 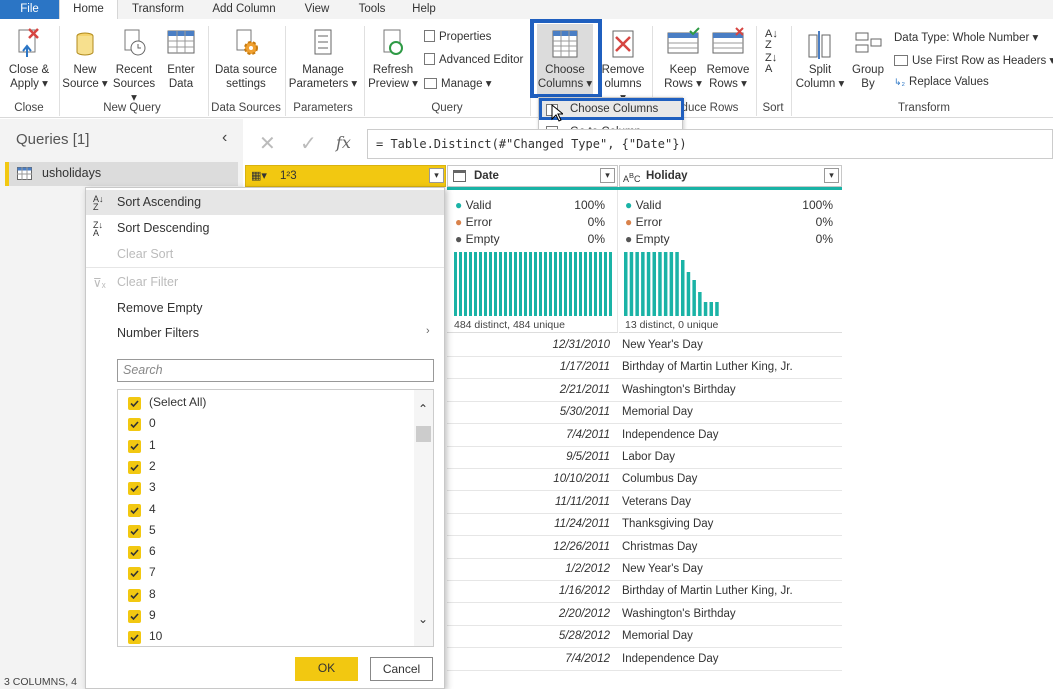 What do you see at coordinates (458, 83) in the screenshot?
I see `manage-button: Manage ▾` at bounding box center [458, 83].